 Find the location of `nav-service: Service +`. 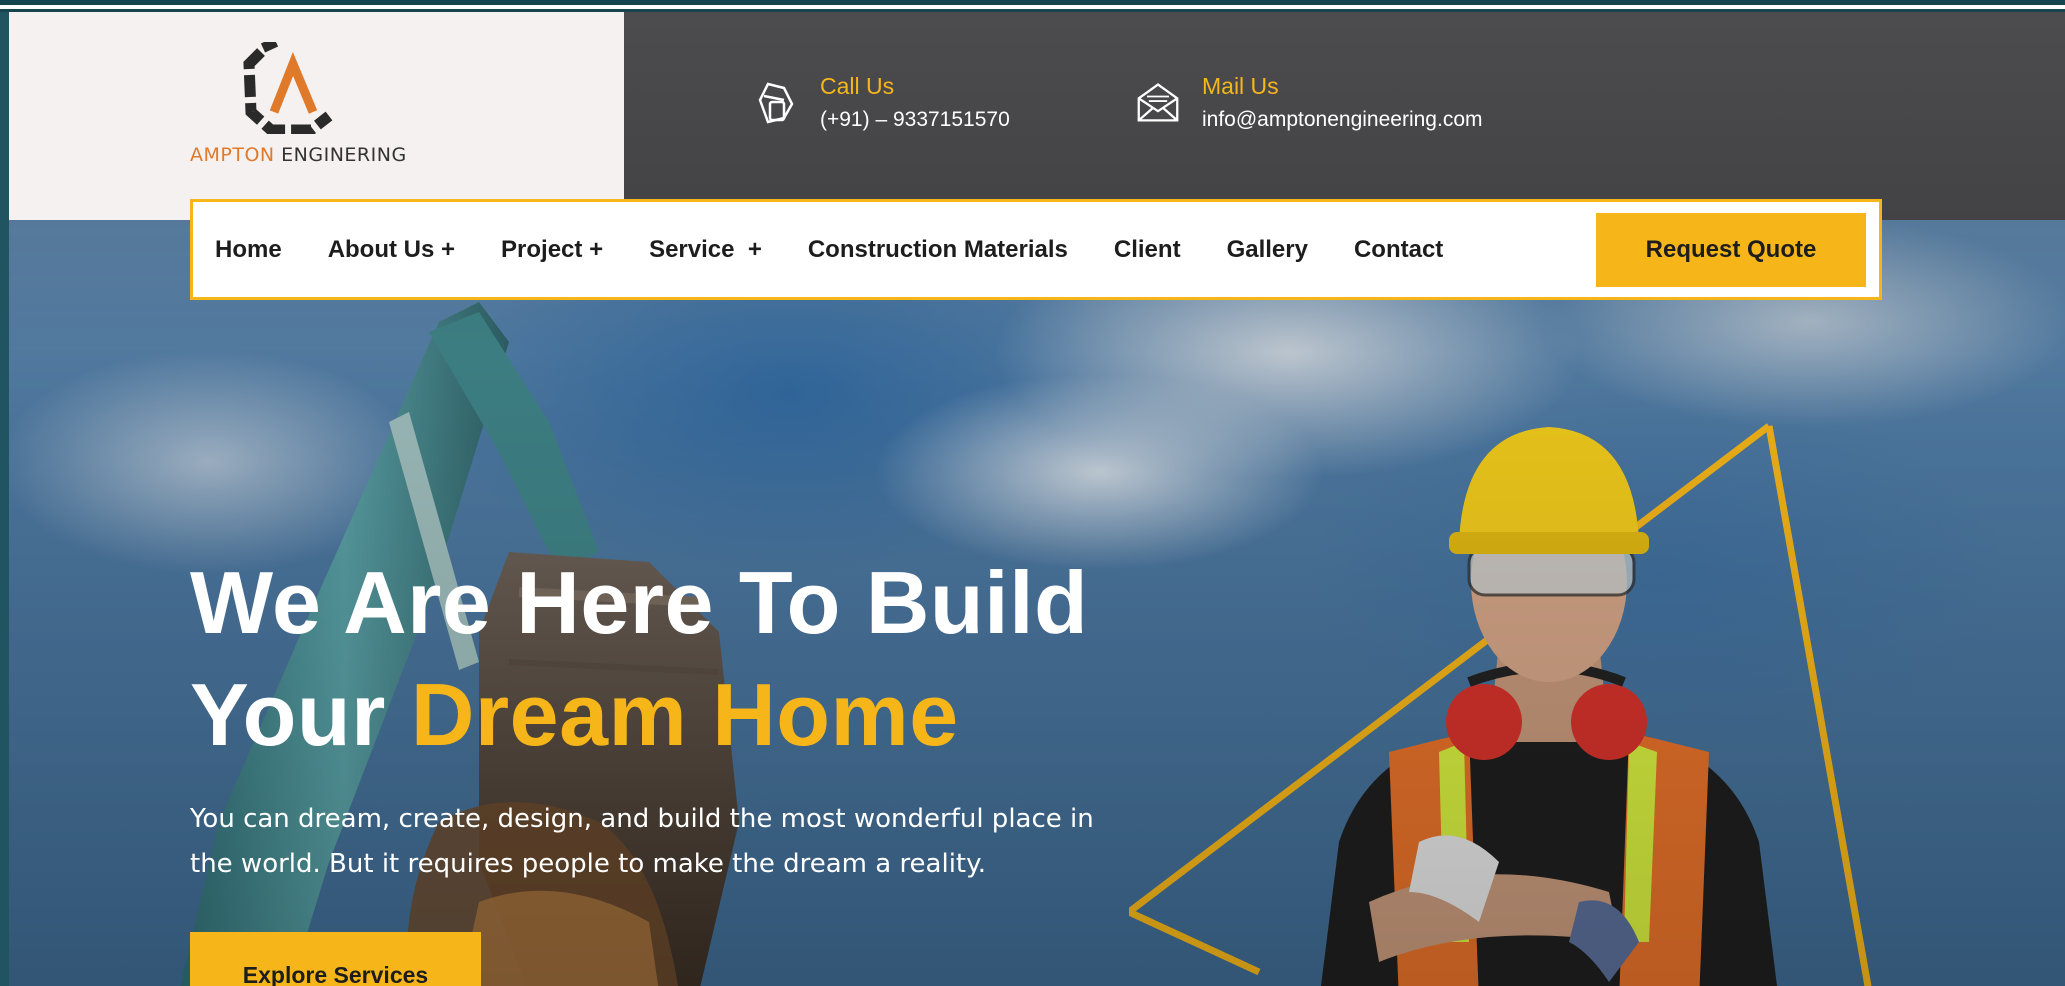

nav-service: Service + is located at coordinates (705, 250).